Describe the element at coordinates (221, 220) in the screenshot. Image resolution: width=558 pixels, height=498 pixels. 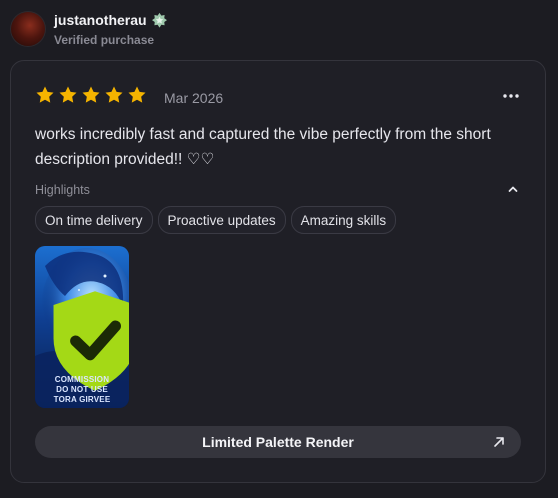
I see `highlight-chip: Proactive updates` at that location.